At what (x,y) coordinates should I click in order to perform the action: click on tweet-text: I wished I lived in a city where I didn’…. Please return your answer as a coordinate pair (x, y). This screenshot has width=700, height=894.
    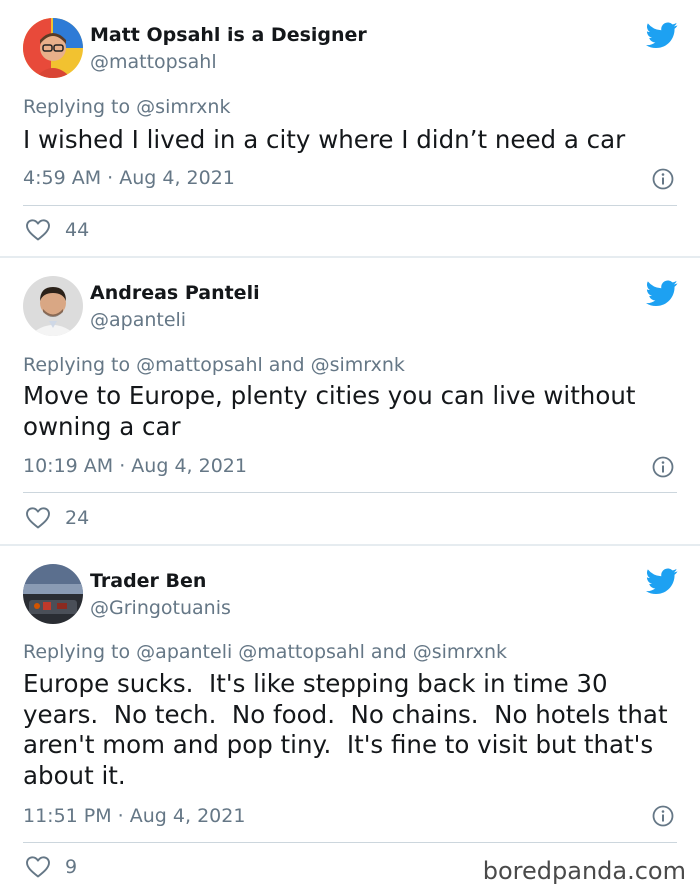
    Looking at the image, I should click on (324, 139).